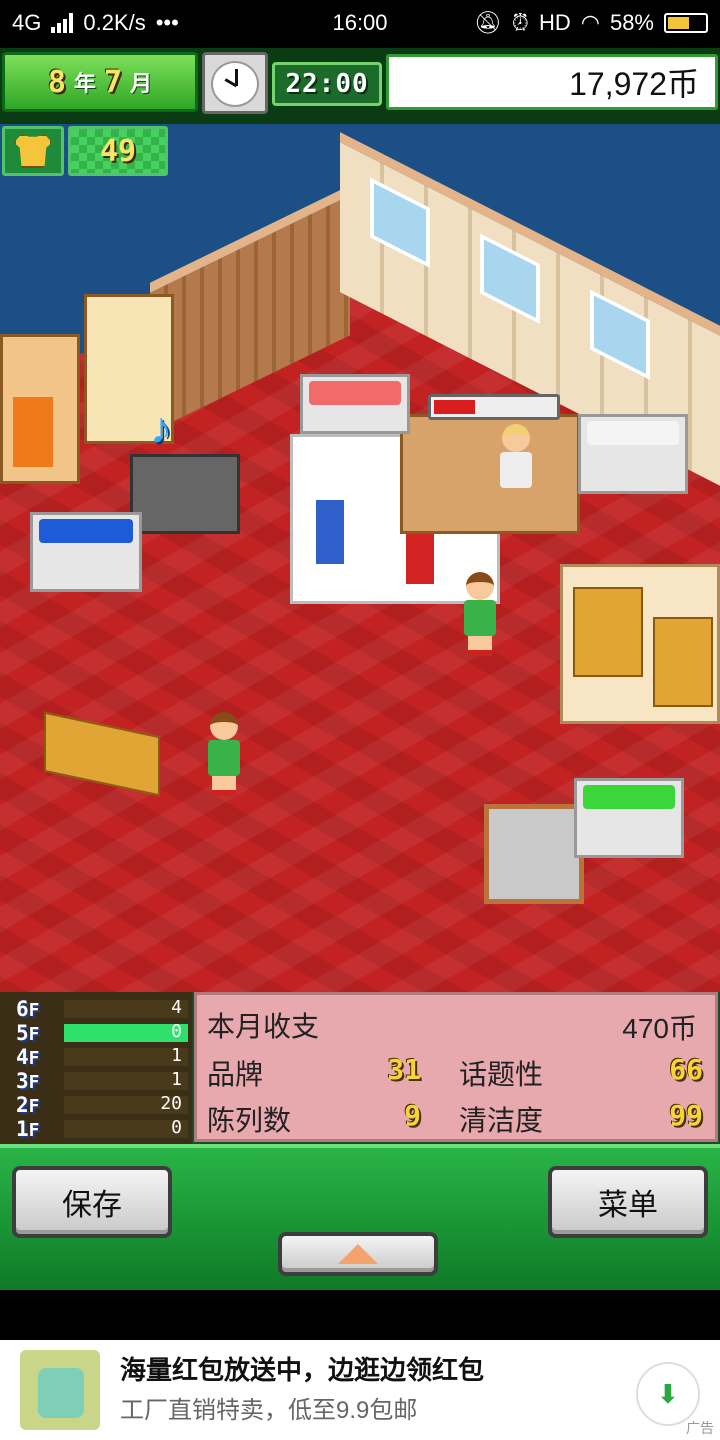 Image resolution: width=720 pixels, height=1440 pixels. I want to click on game-time-text: 22:00, so click(327, 84).